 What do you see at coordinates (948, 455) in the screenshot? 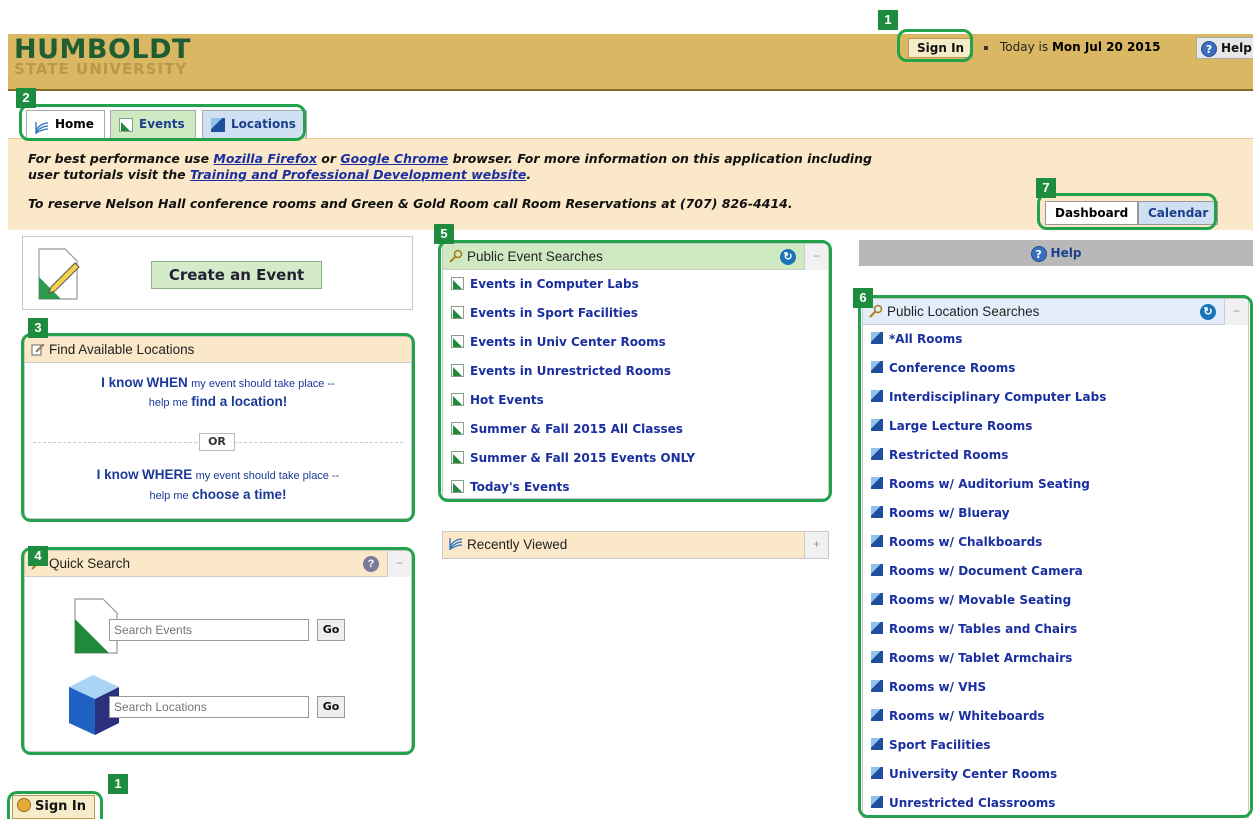
I see `location-search-link: Restricted Rooms` at bounding box center [948, 455].